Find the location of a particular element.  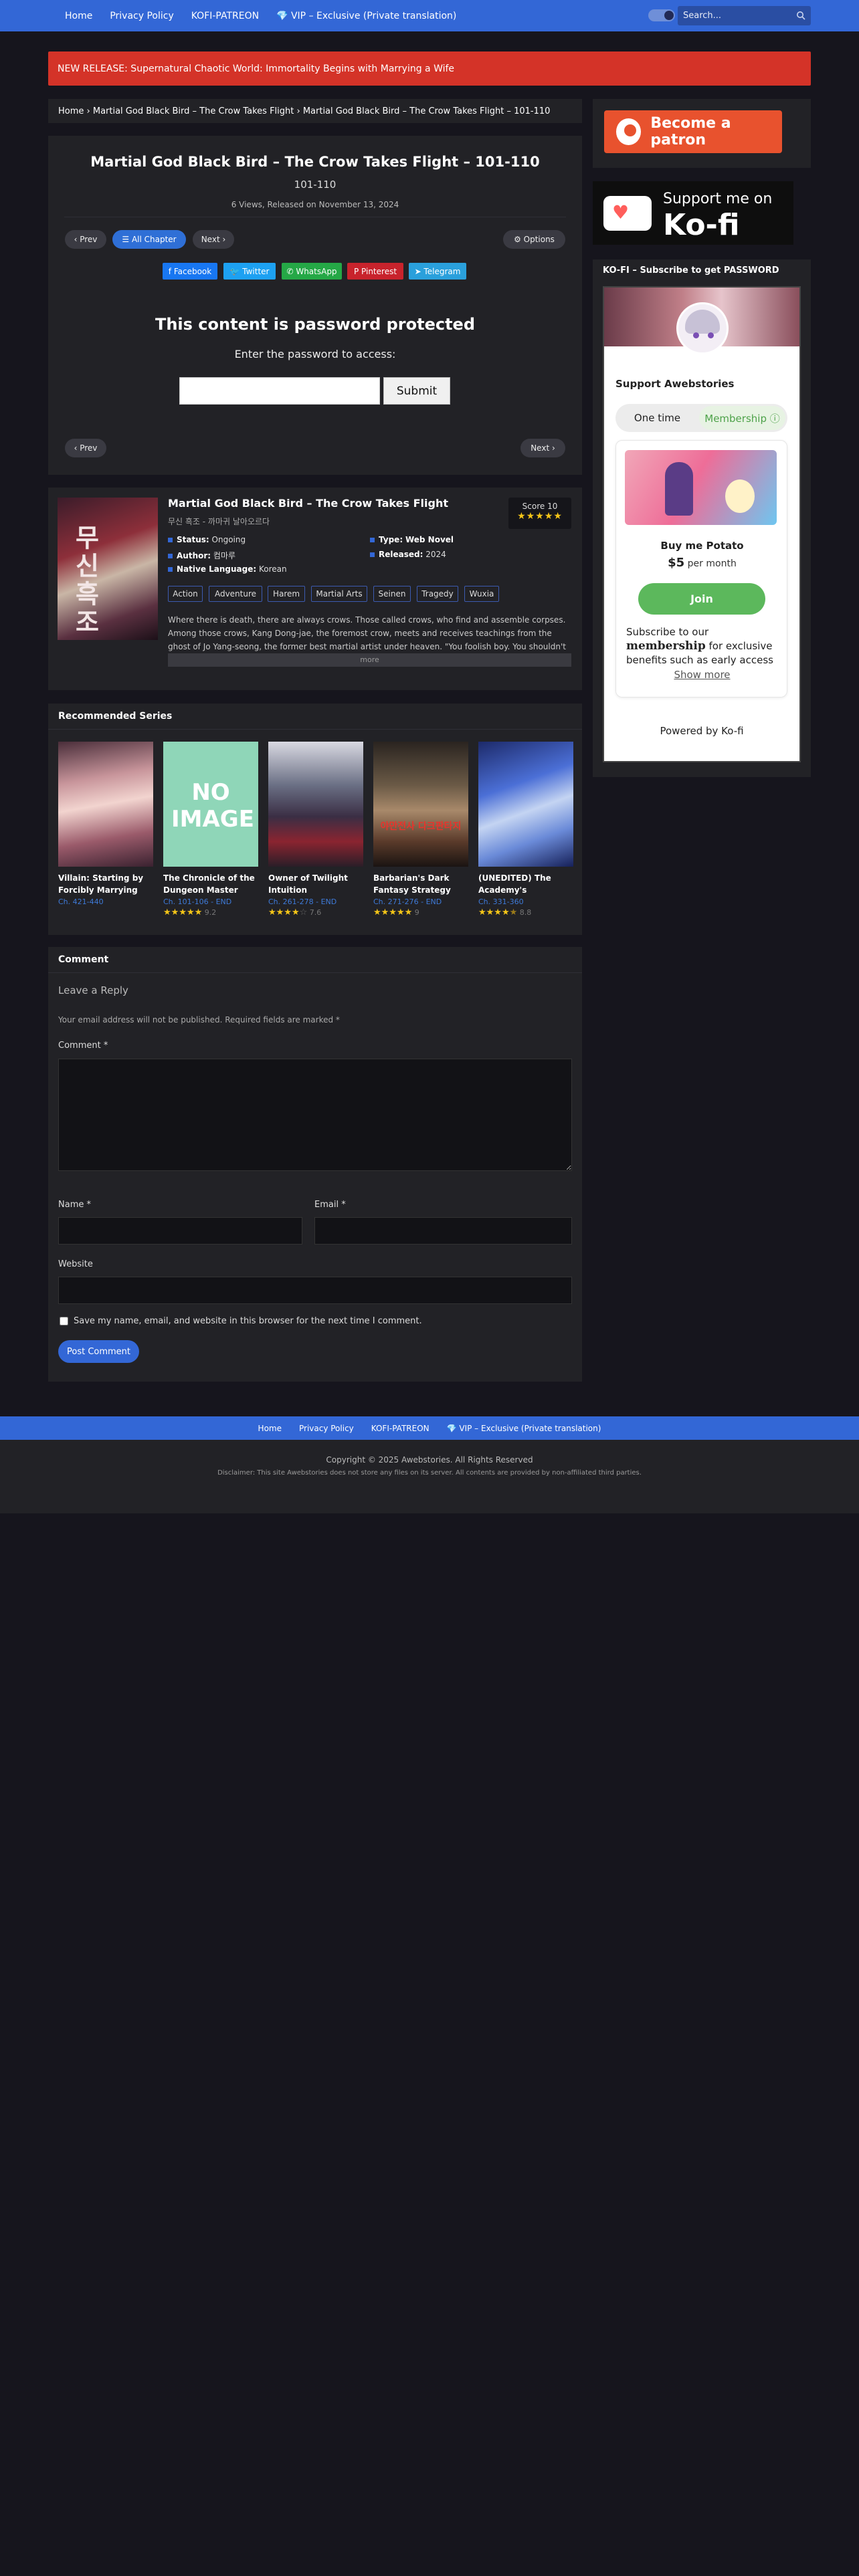

password-input is located at coordinates (279, 391).